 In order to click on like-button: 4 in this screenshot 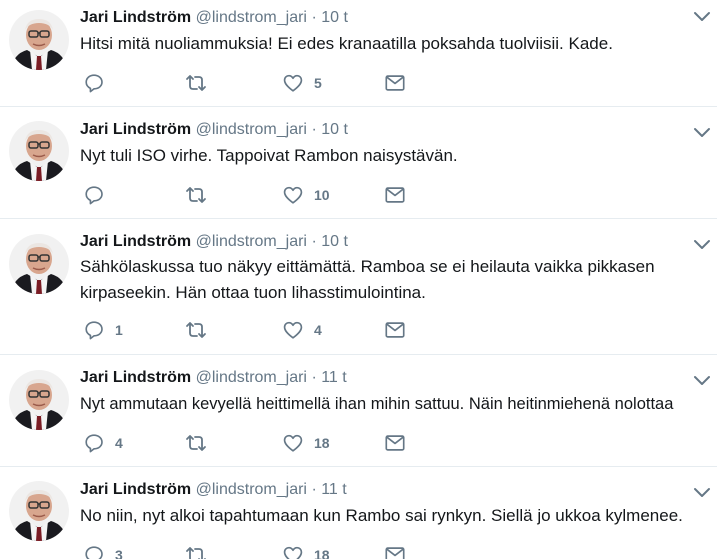, I will do `click(302, 330)`.